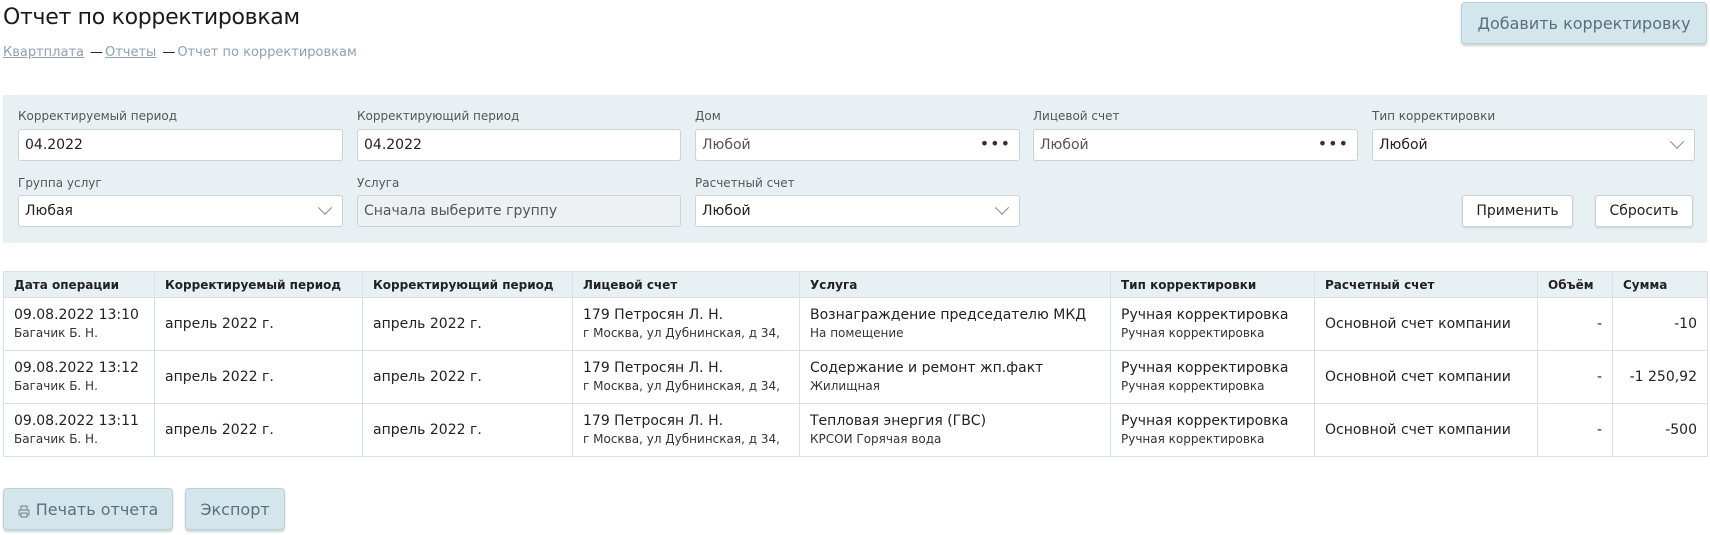  Describe the element at coordinates (54, 145) in the screenshot. I see `corrected-period-value: 04.2022` at that location.